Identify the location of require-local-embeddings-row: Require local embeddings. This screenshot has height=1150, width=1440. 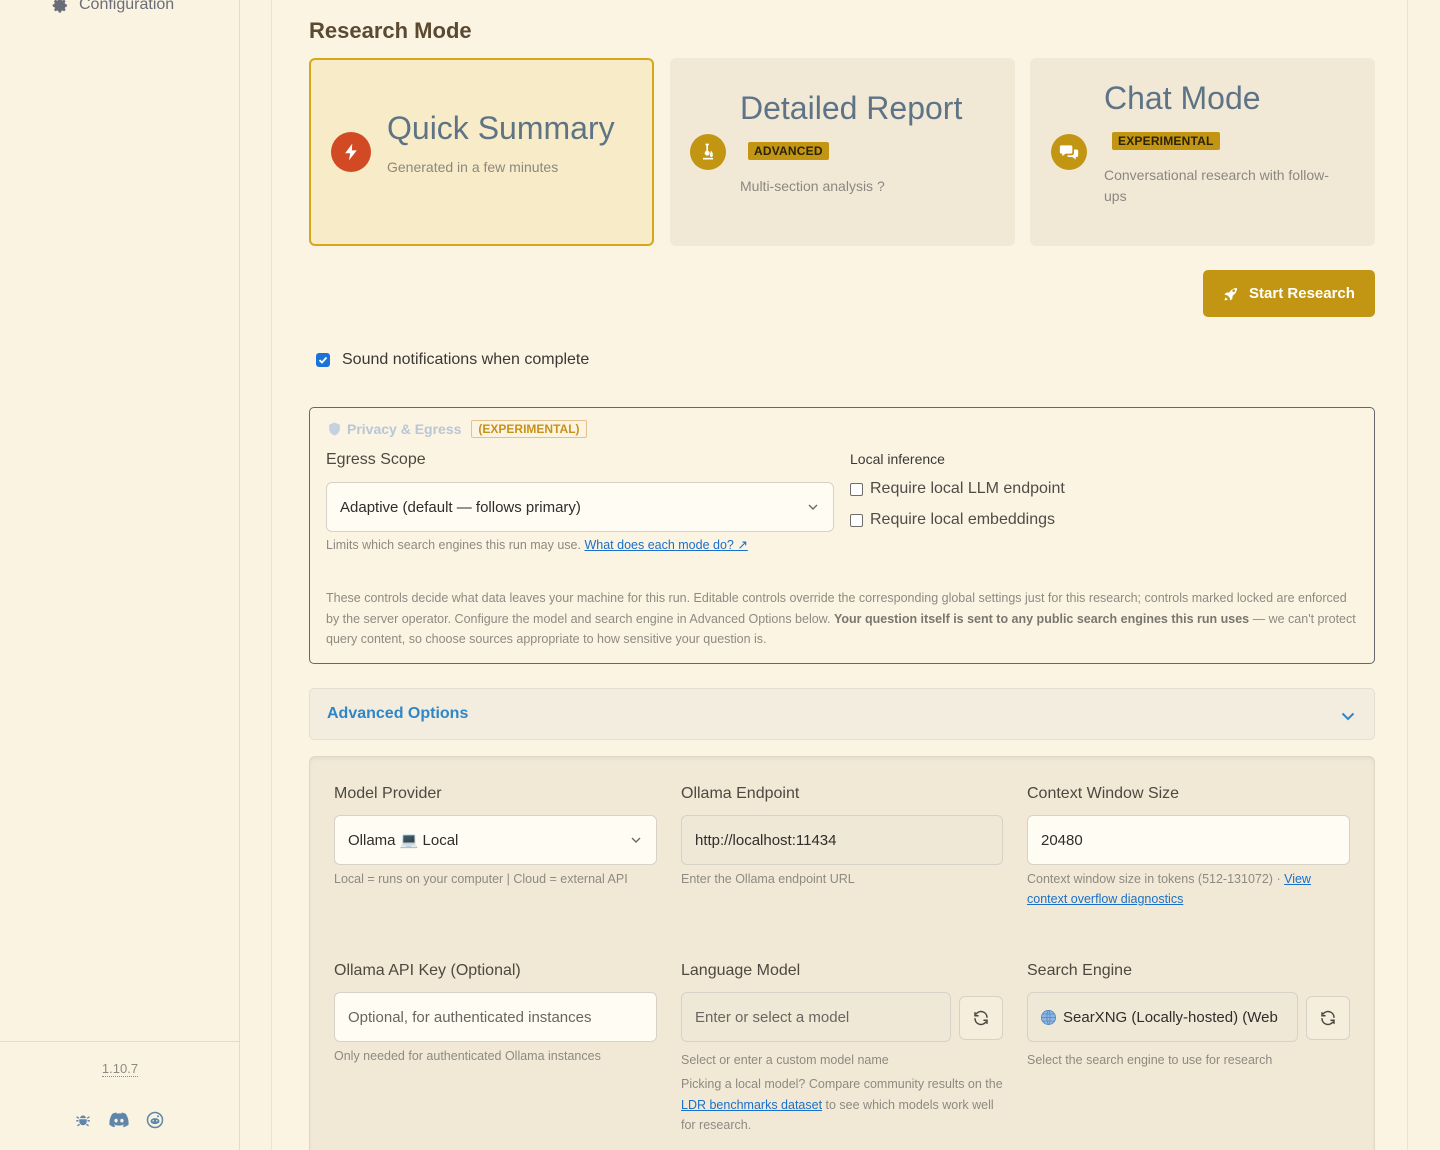
(952, 520).